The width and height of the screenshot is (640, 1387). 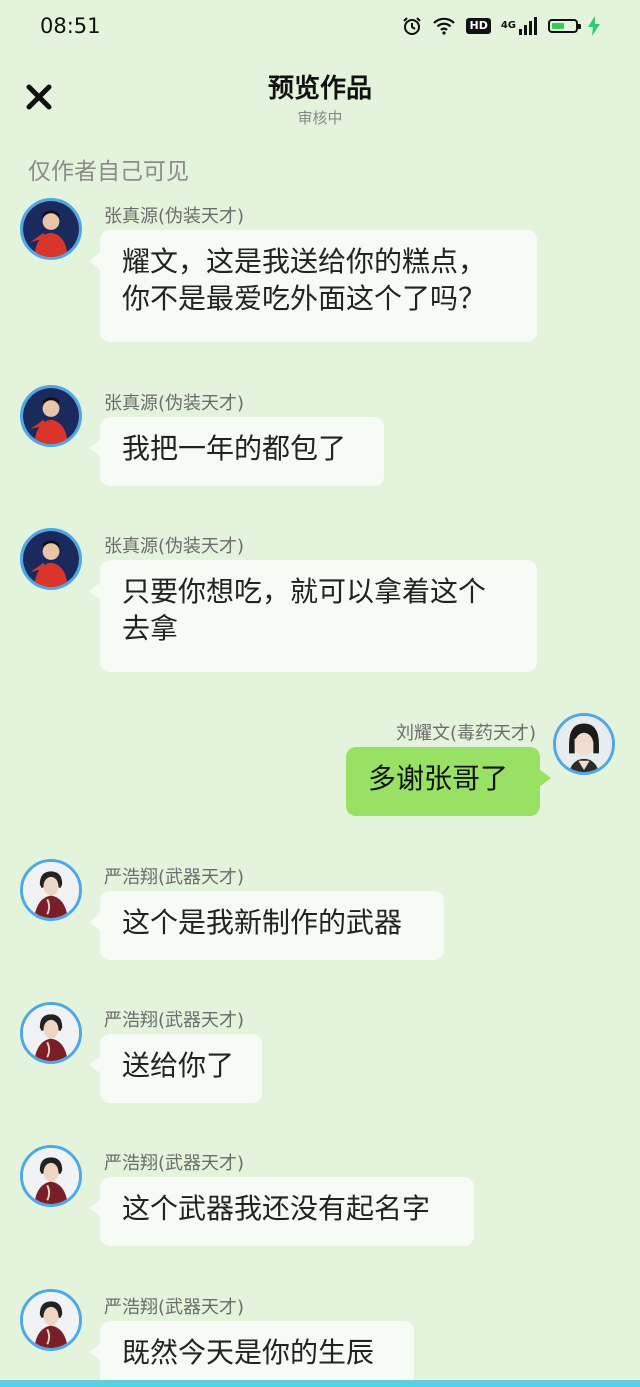 I want to click on charging-icon, so click(x=594, y=26).